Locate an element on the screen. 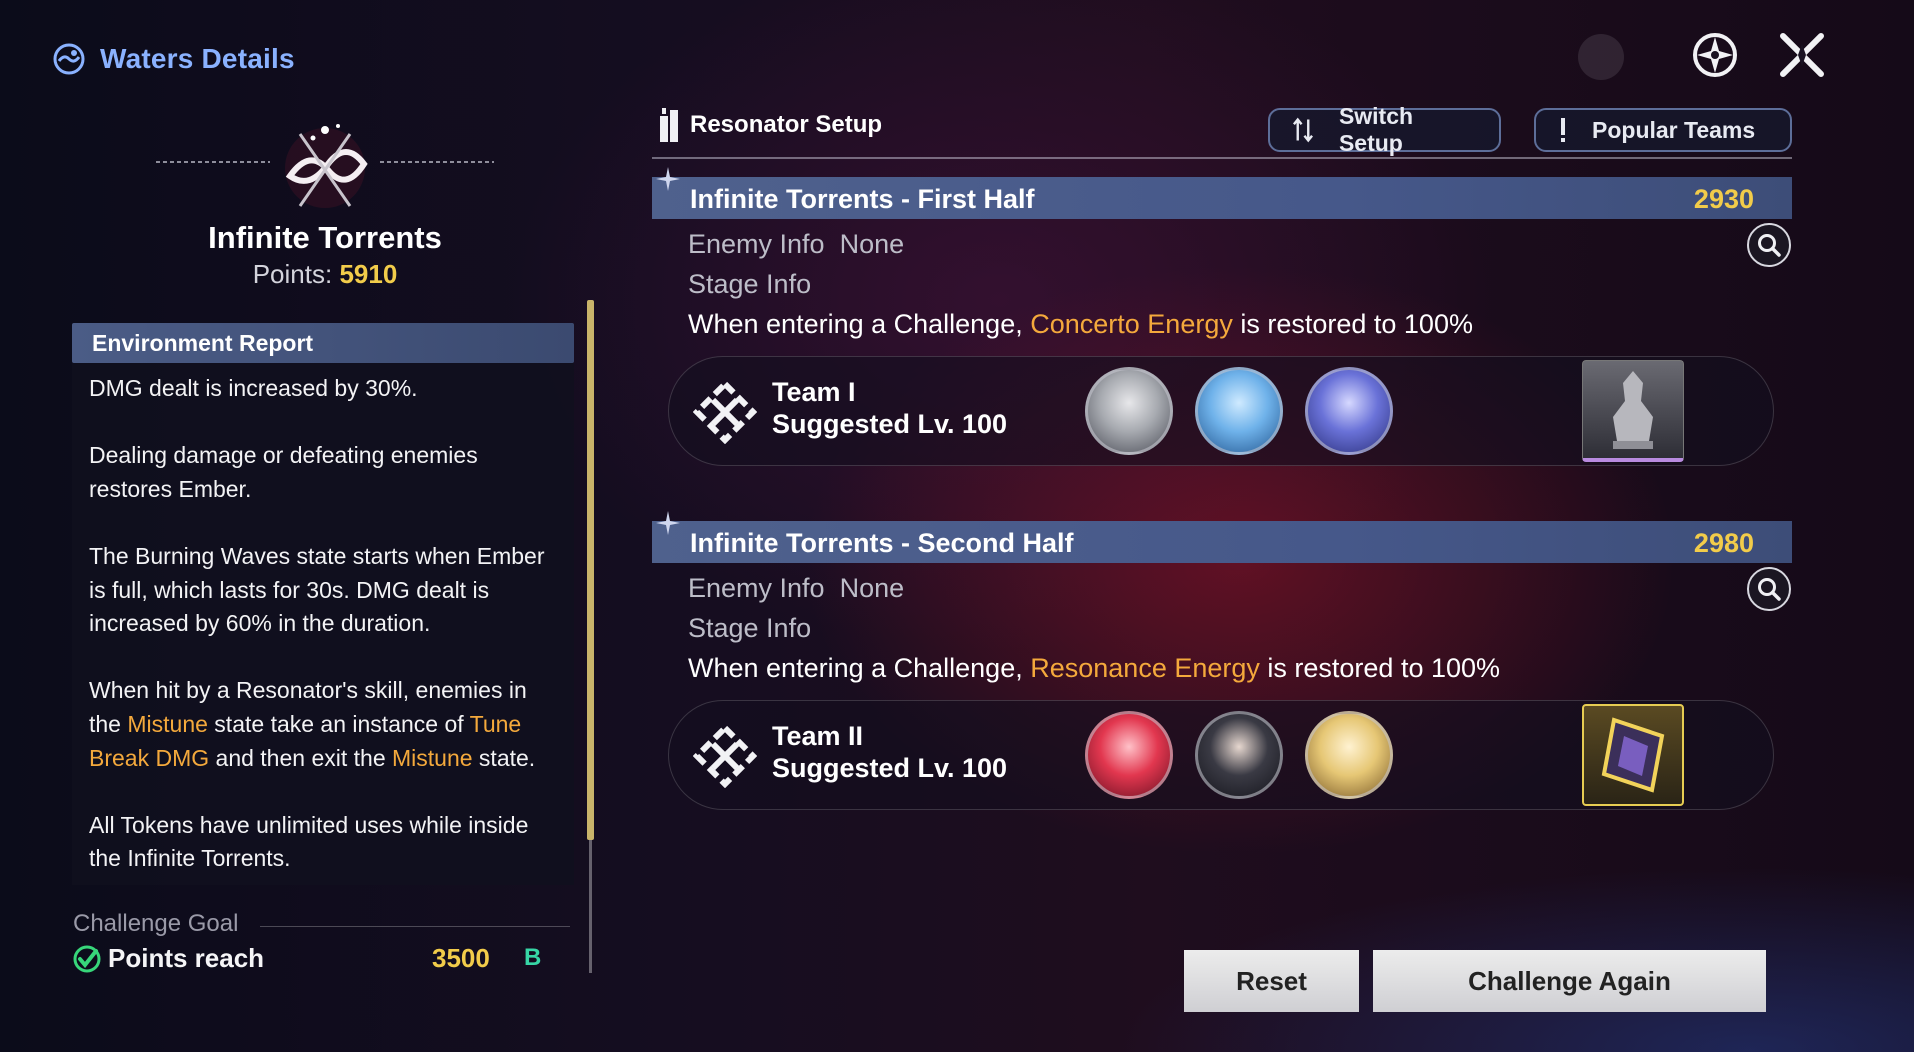 This screenshot has height=1052, width=1914. env-text-fragment: state. is located at coordinates (504, 757).